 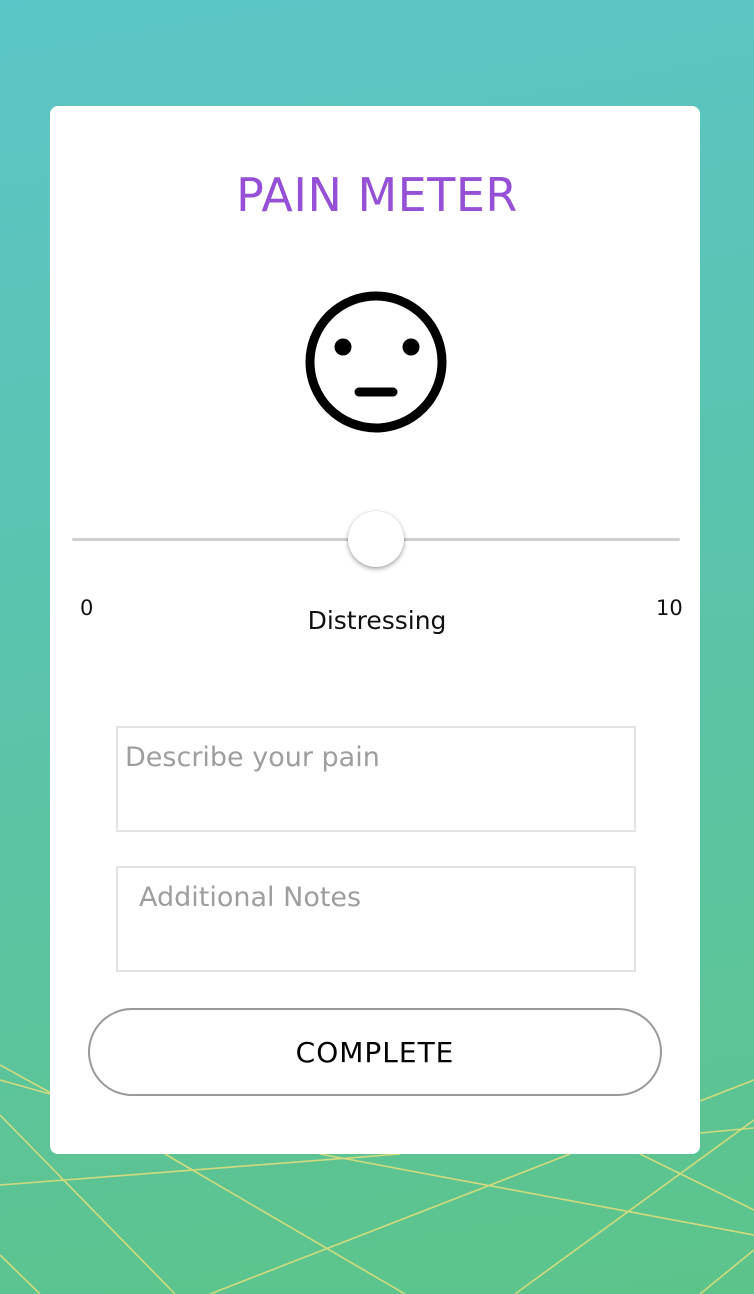 I want to click on neutral-face-icon, so click(x=376, y=362).